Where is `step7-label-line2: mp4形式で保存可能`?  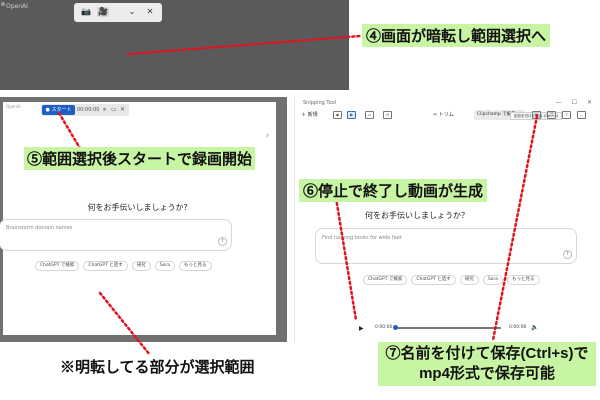 step7-label-line2: mp4形式で保存可能 is located at coordinates (487, 373).